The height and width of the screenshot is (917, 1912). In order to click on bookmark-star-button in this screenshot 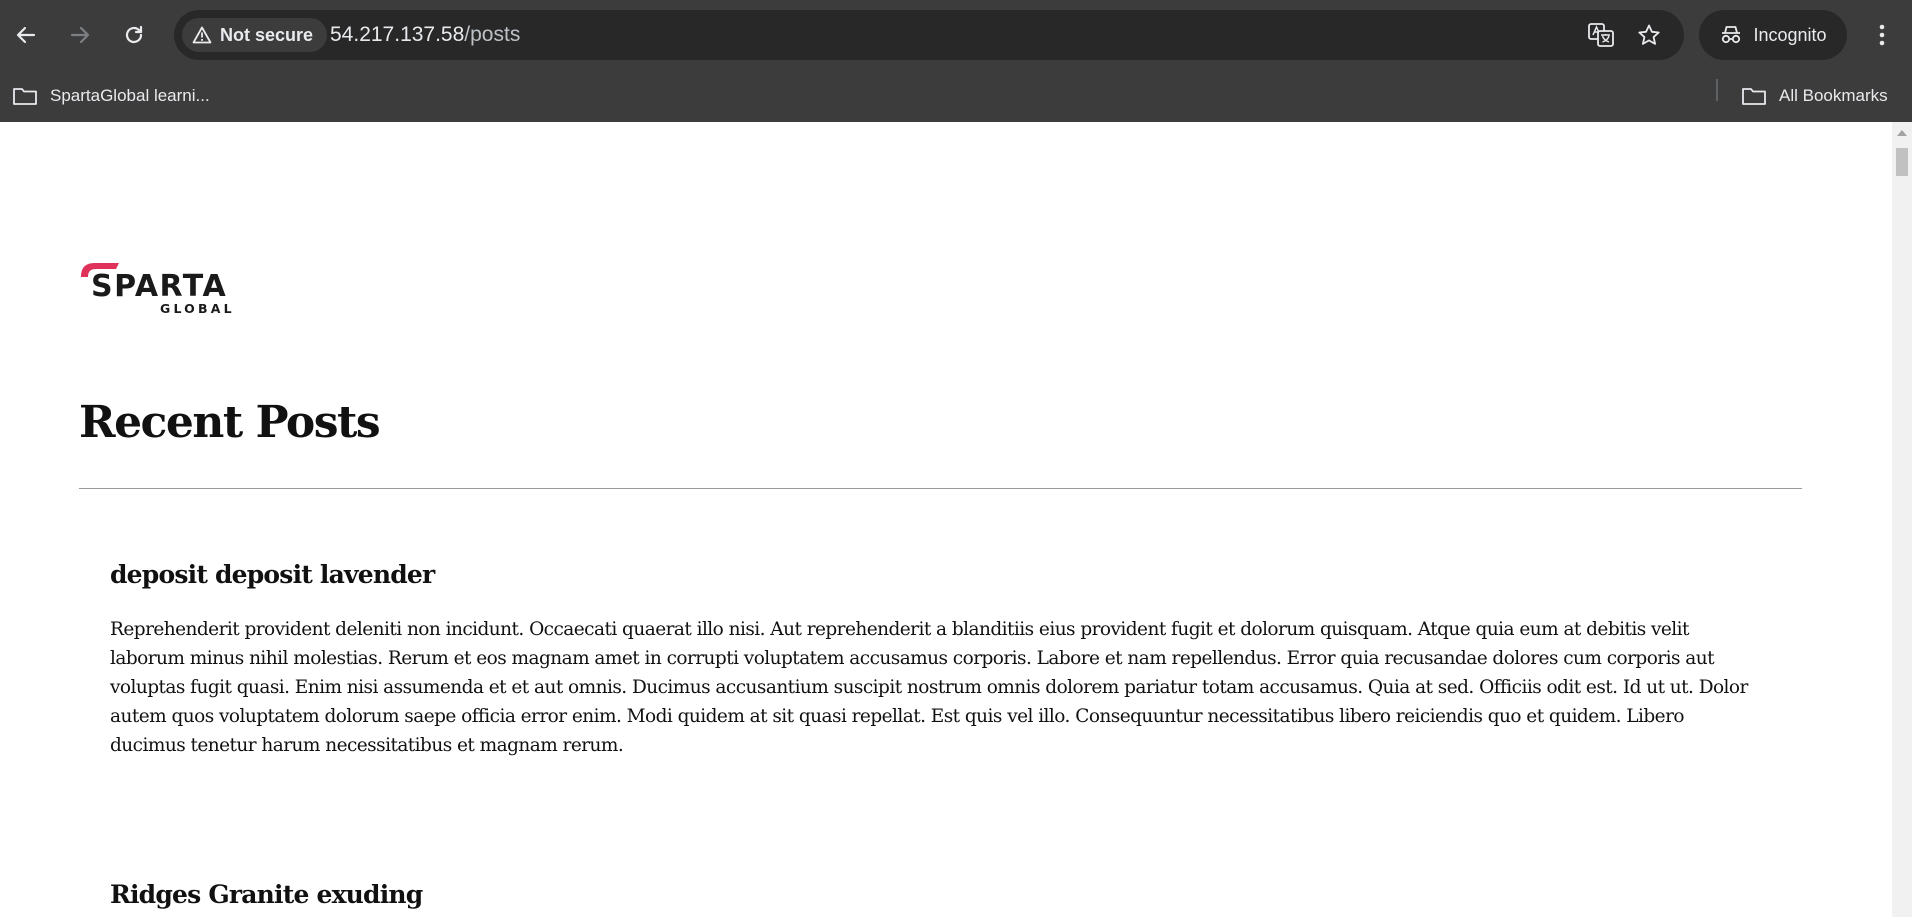, I will do `click(1649, 35)`.